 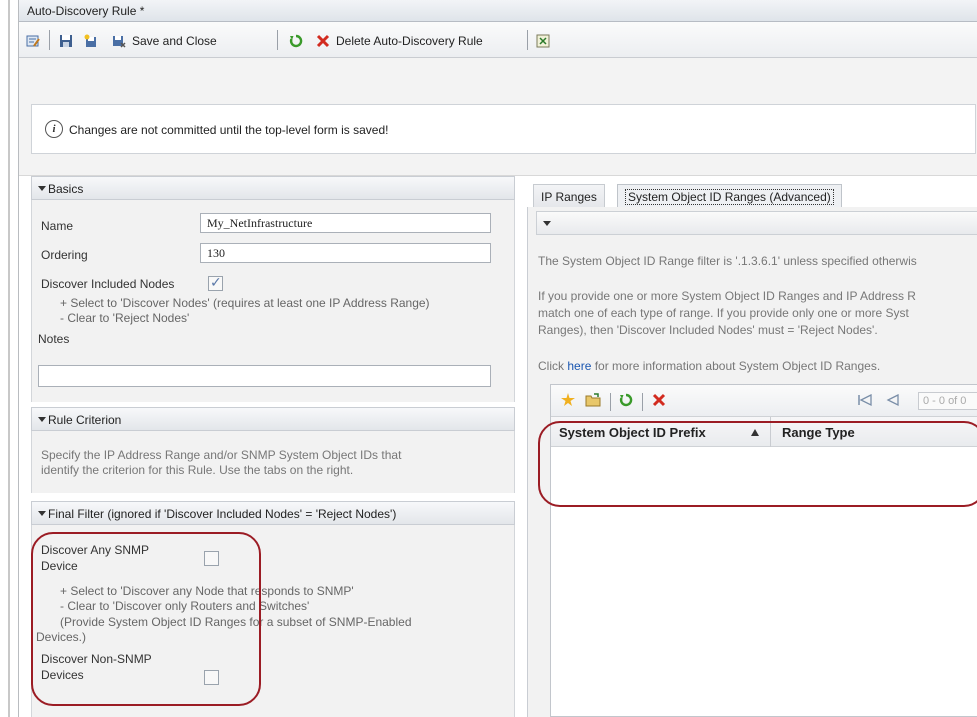 What do you see at coordinates (409, 41) in the screenshot?
I see `delete-rule-label: Delete Auto-Discovery Rule` at bounding box center [409, 41].